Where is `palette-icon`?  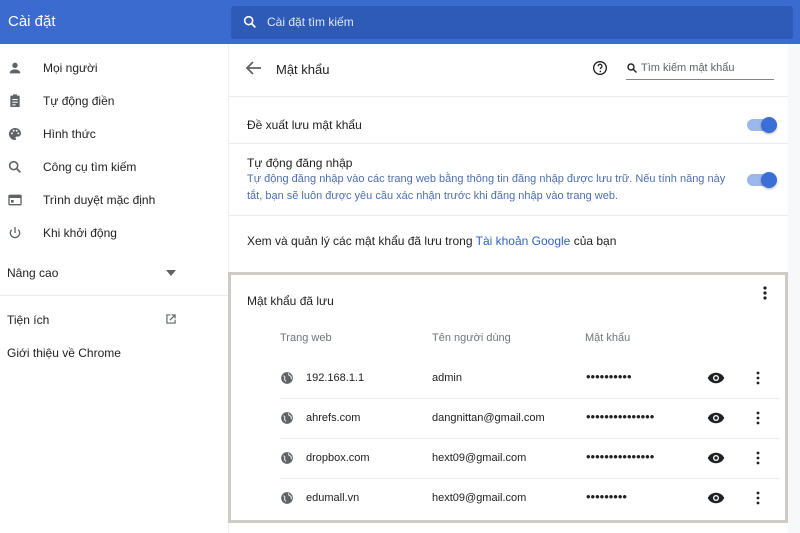 palette-icon is located at coordinates (15, 134).